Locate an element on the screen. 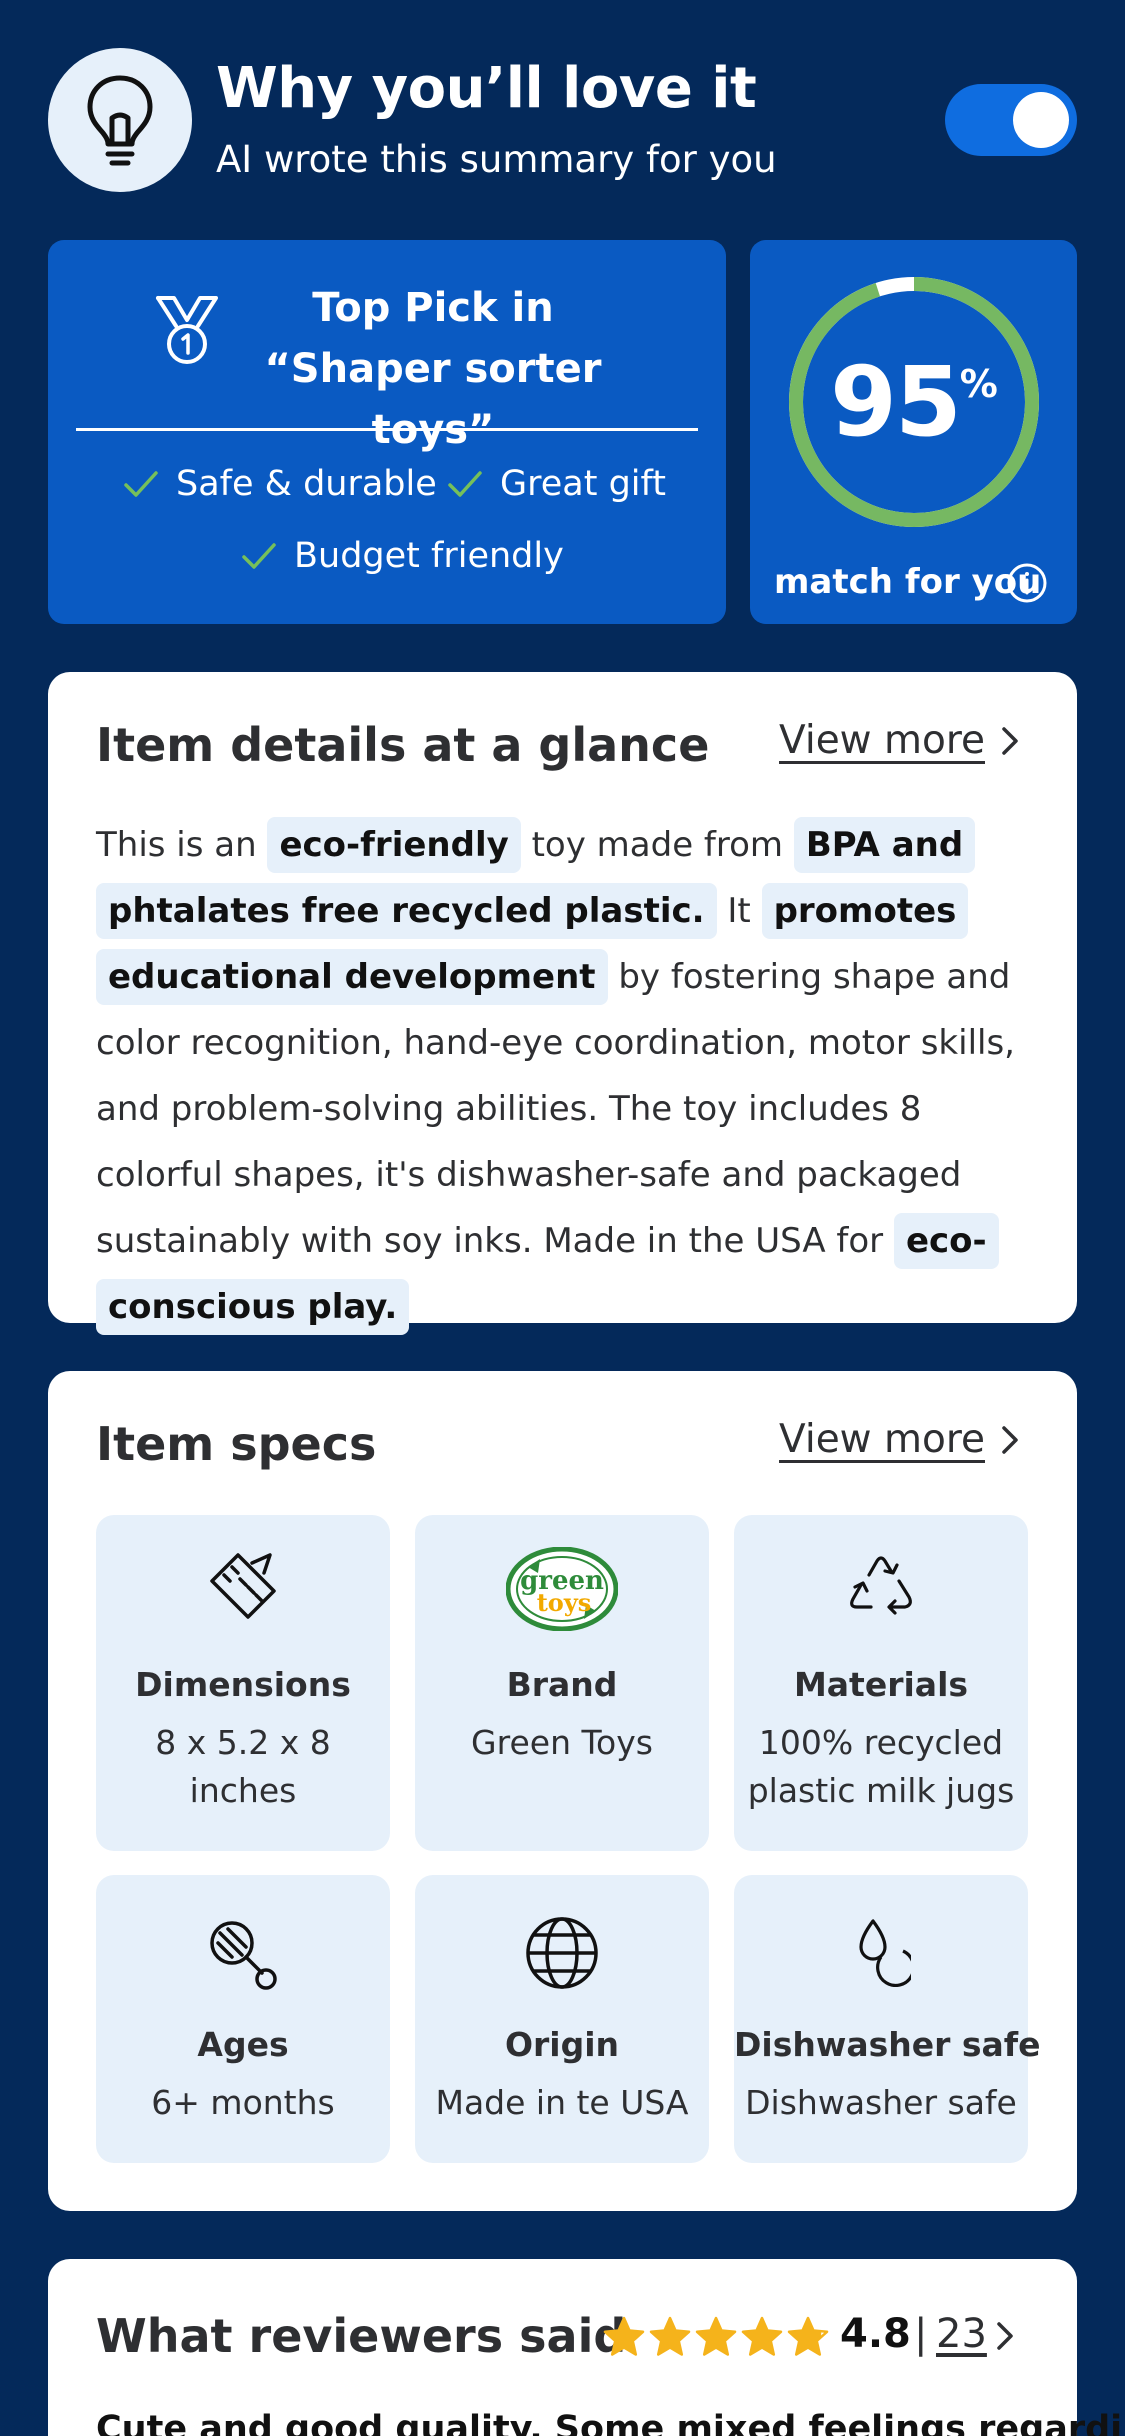  globe-icon is located at coordinates (562, 1953).